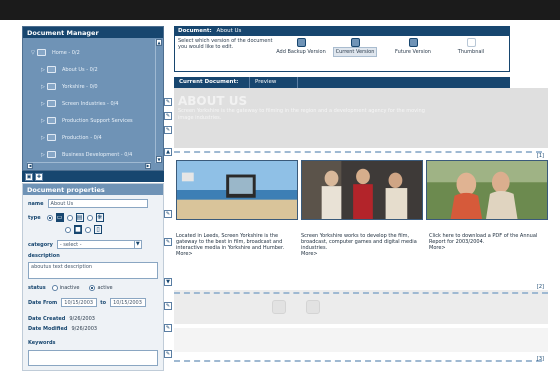  I want to click on future-version-button: Future Version, so click(413, 46).